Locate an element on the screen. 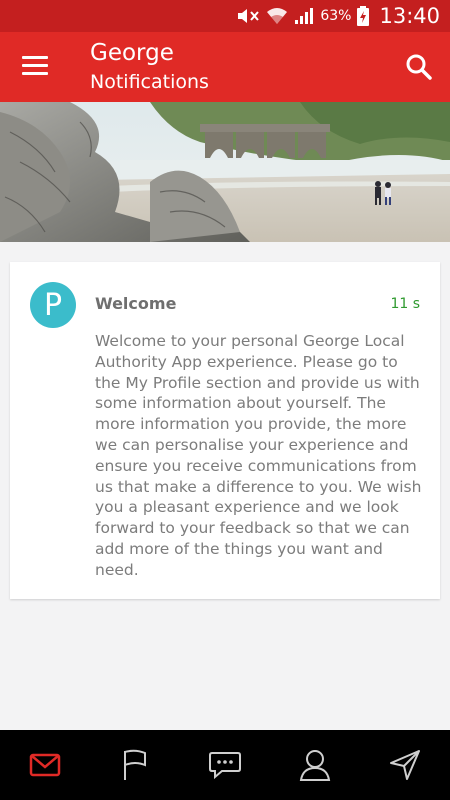 The image size is (450, 800). profile-icon is located at coordinates (315, 765).